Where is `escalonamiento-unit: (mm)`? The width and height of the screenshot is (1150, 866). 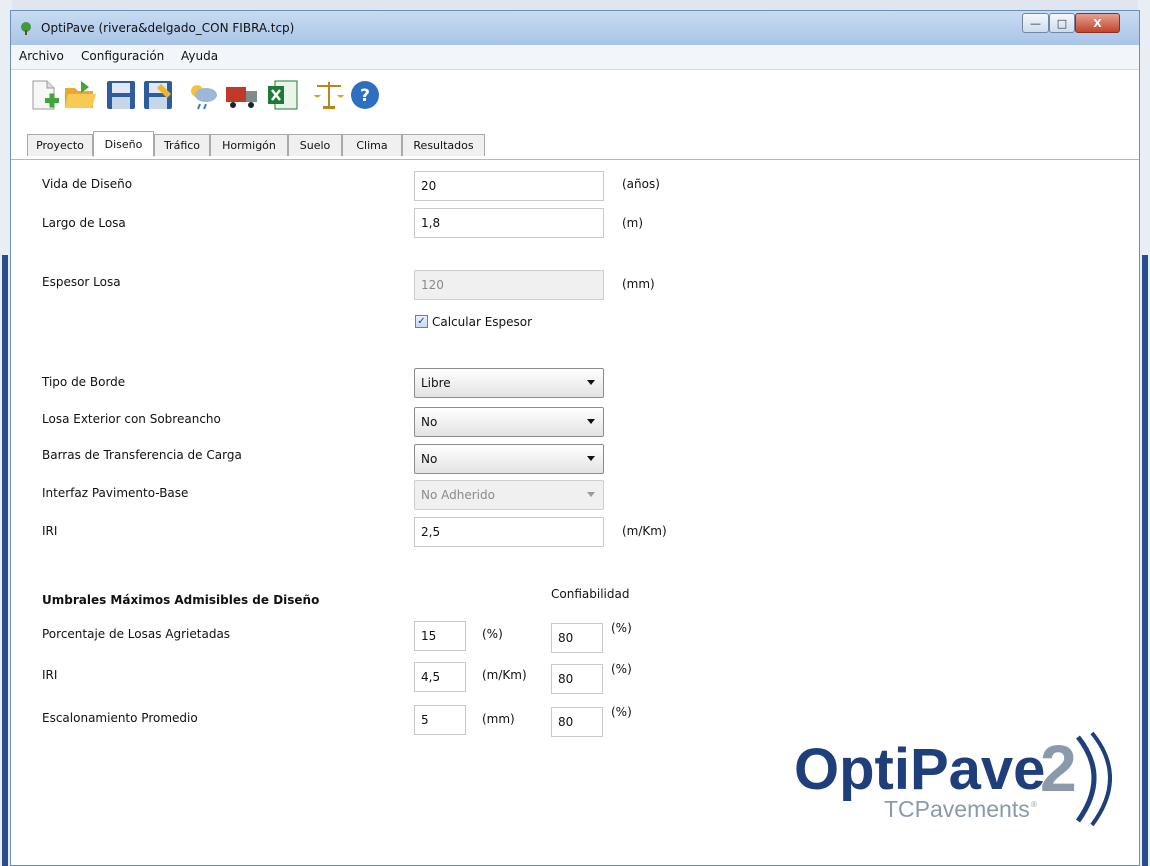 escalonamiento-unit: (mm) is located at coordinates (498, 719).